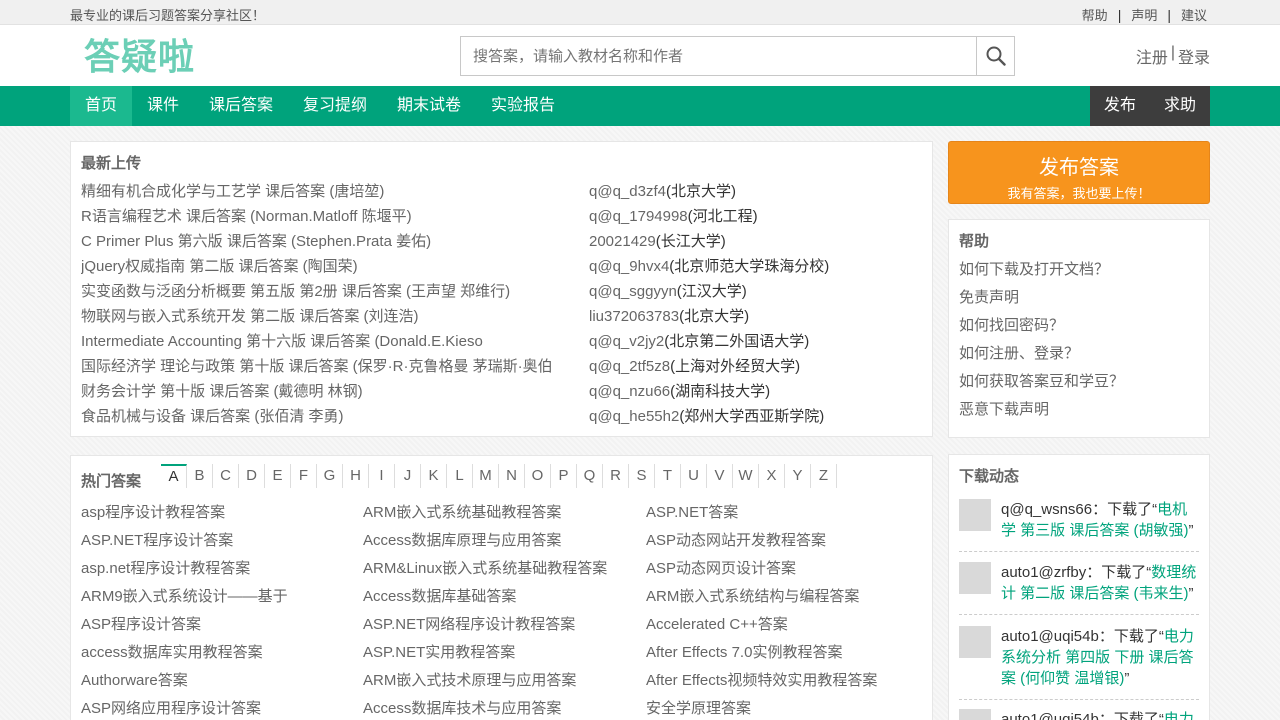 Image resolution: width=1280 pixels, height=720 pixels. Describe the element at coordinates (1041, 380) in the screenshot. I see `help-link: 如何获取答案豆和学豆？` at that location.